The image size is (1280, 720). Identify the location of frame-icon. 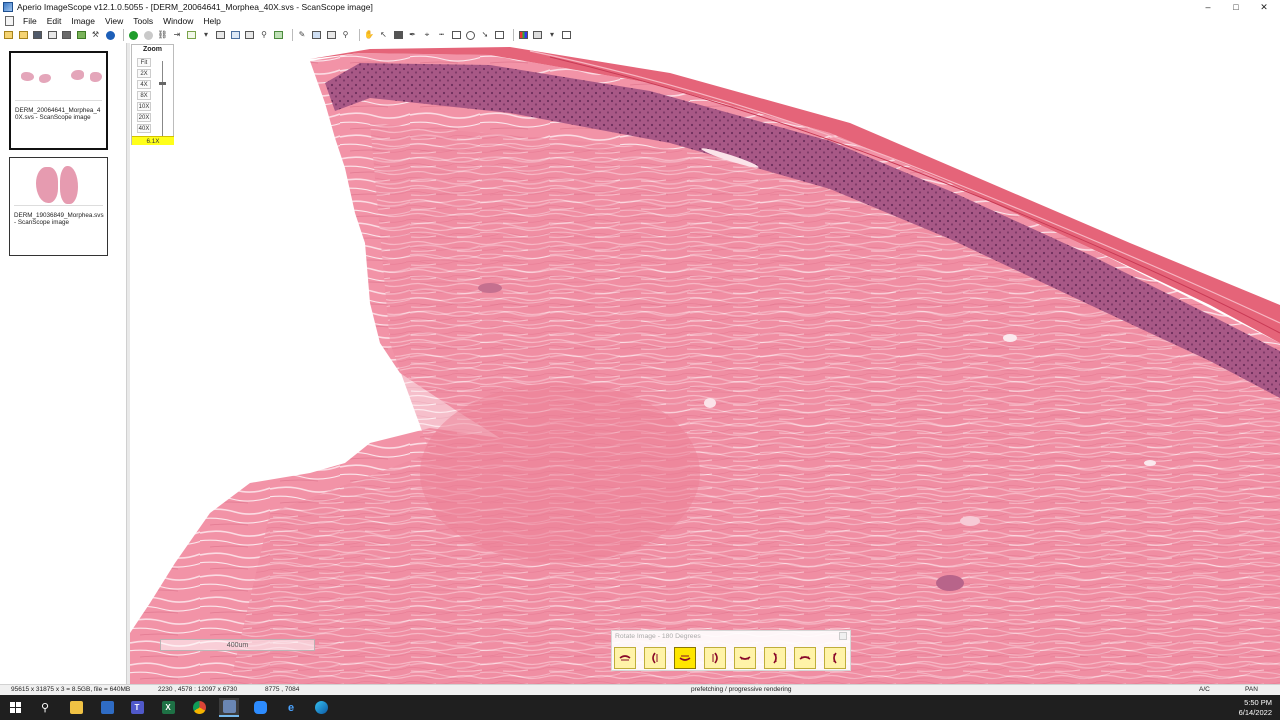
(566, 35).